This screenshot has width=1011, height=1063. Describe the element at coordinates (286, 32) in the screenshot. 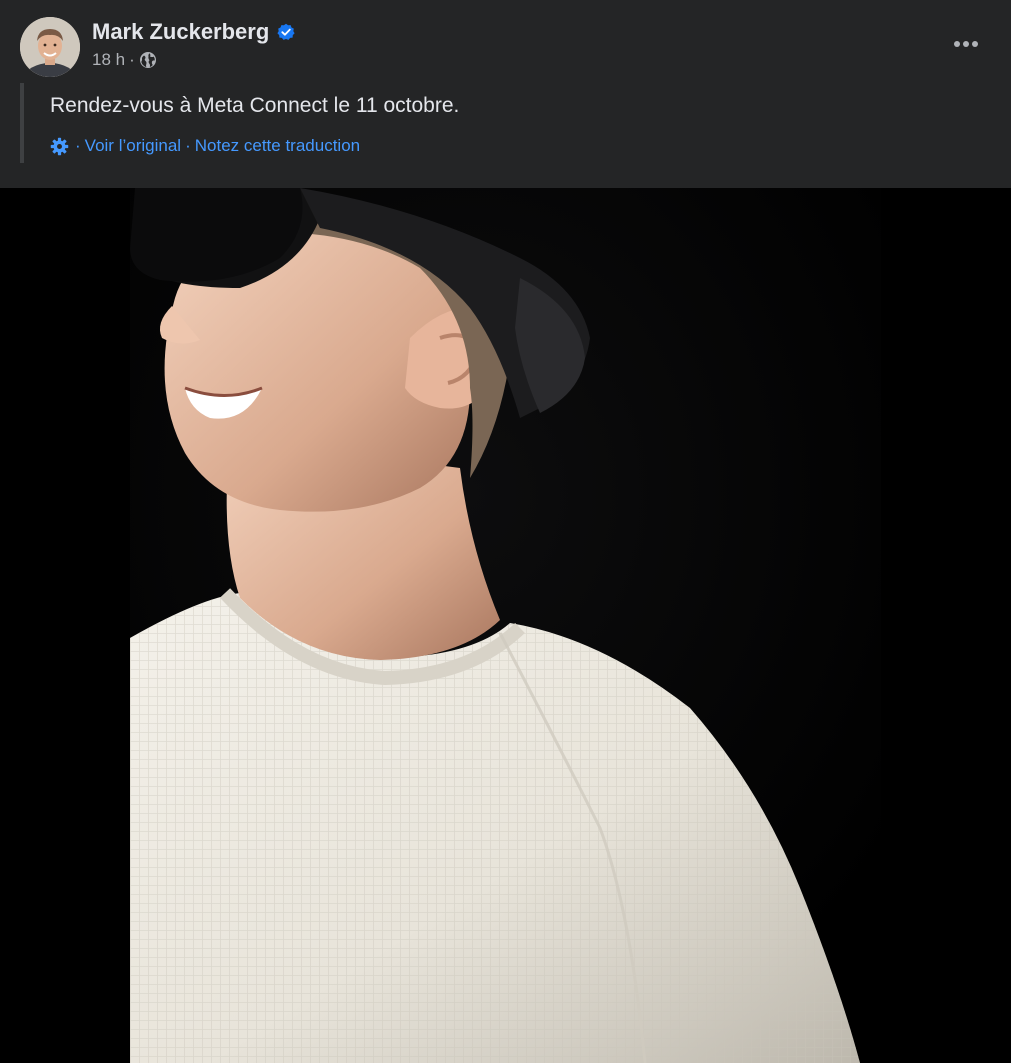

I see `verified-badge-icon` at that location.